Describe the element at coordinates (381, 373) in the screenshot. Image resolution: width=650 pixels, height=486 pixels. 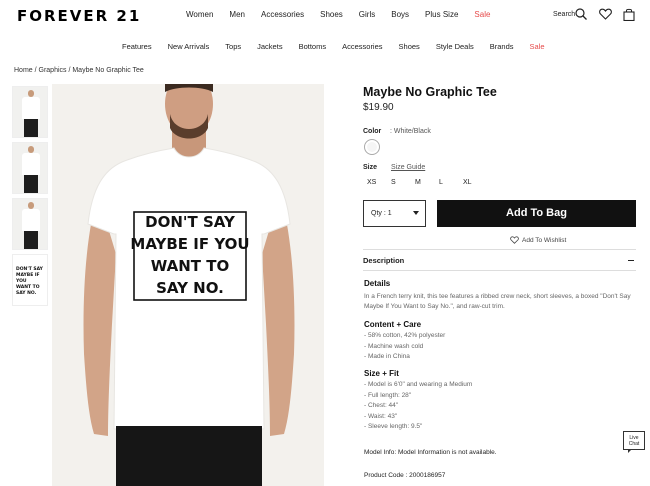
I see `size-fit-title: Size + Fit` at that location.